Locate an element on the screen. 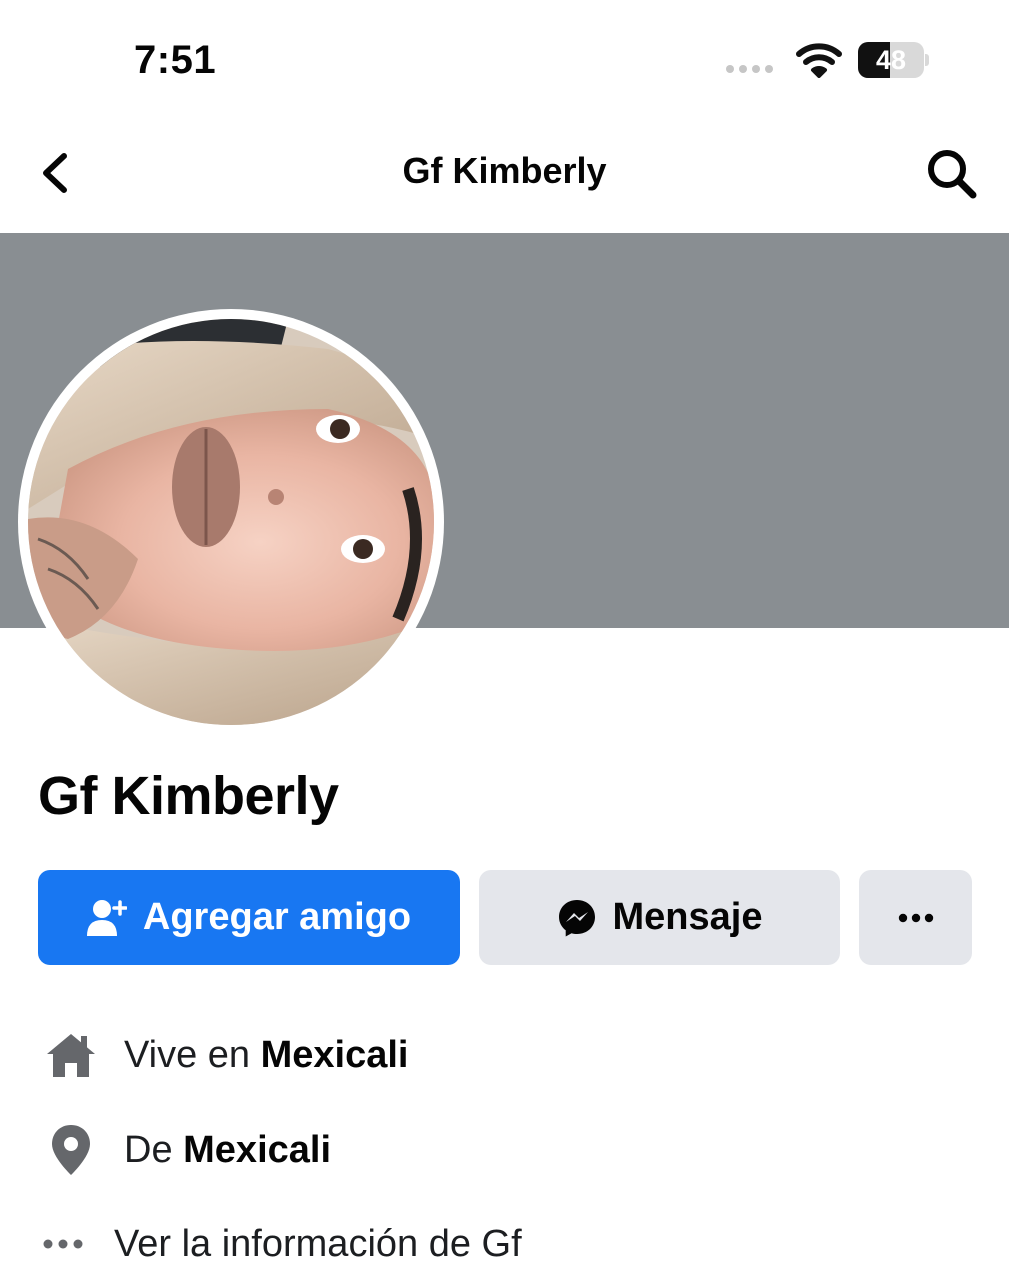 The width and height of the screenshot is (1009, 1280). wifi-icon is located at coordinates (819, 60).